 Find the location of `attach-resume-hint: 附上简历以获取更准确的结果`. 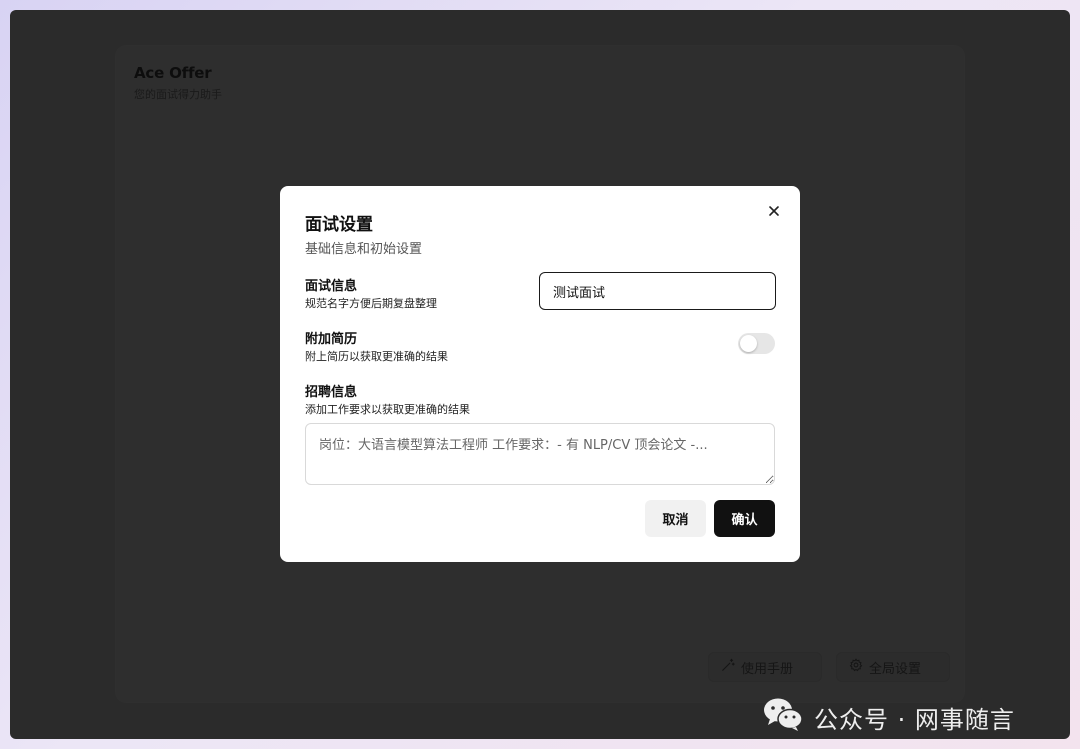

attach-resume-hint: 附上简历以获取更准确的结果 is located at coordinates (376, 356).